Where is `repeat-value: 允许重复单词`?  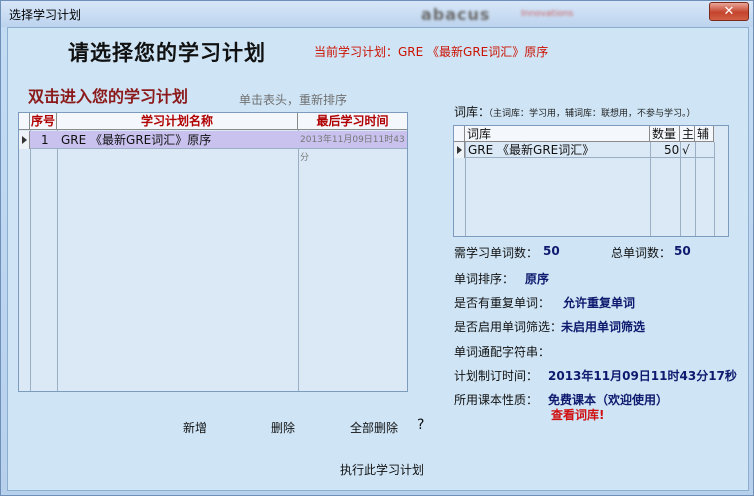
repeat-value: 允许重复单词 is located at coordinates (599, 303).